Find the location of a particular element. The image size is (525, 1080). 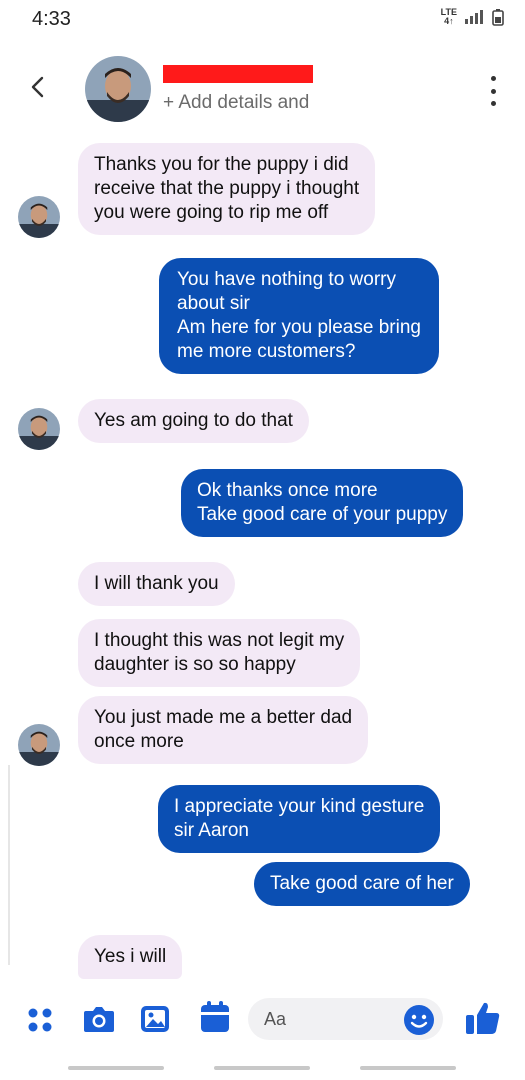

message-text: Ok thanks once more is located at coordinates (287, 490).